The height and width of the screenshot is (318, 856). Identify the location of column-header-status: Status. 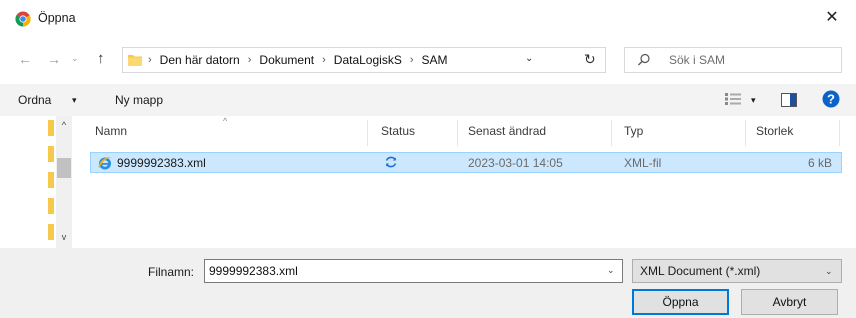
(398, 131).